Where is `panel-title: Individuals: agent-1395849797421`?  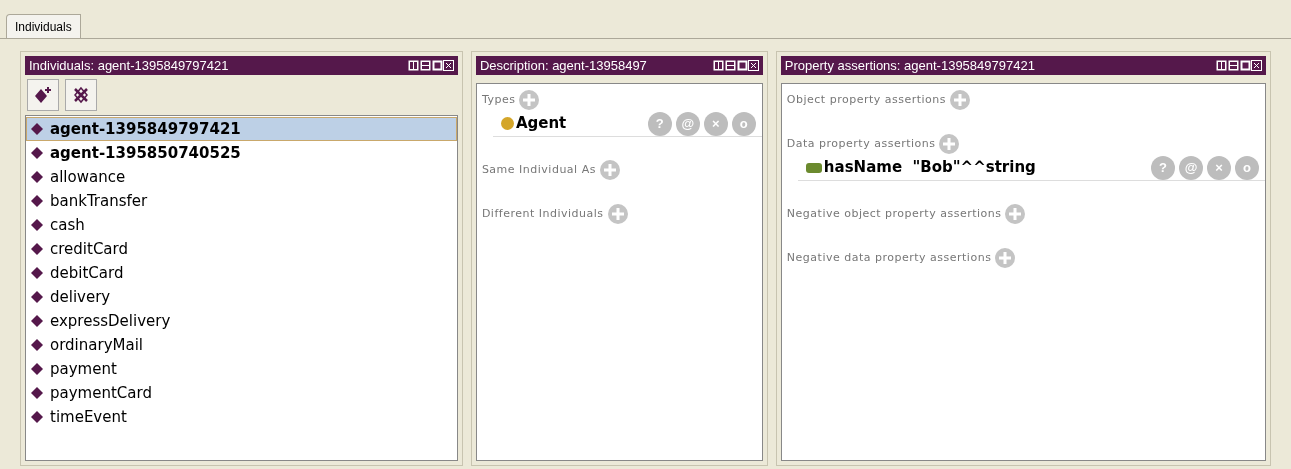 panel-title: Individuals: agent-1395849797421 is located at coordinates (129, 65).